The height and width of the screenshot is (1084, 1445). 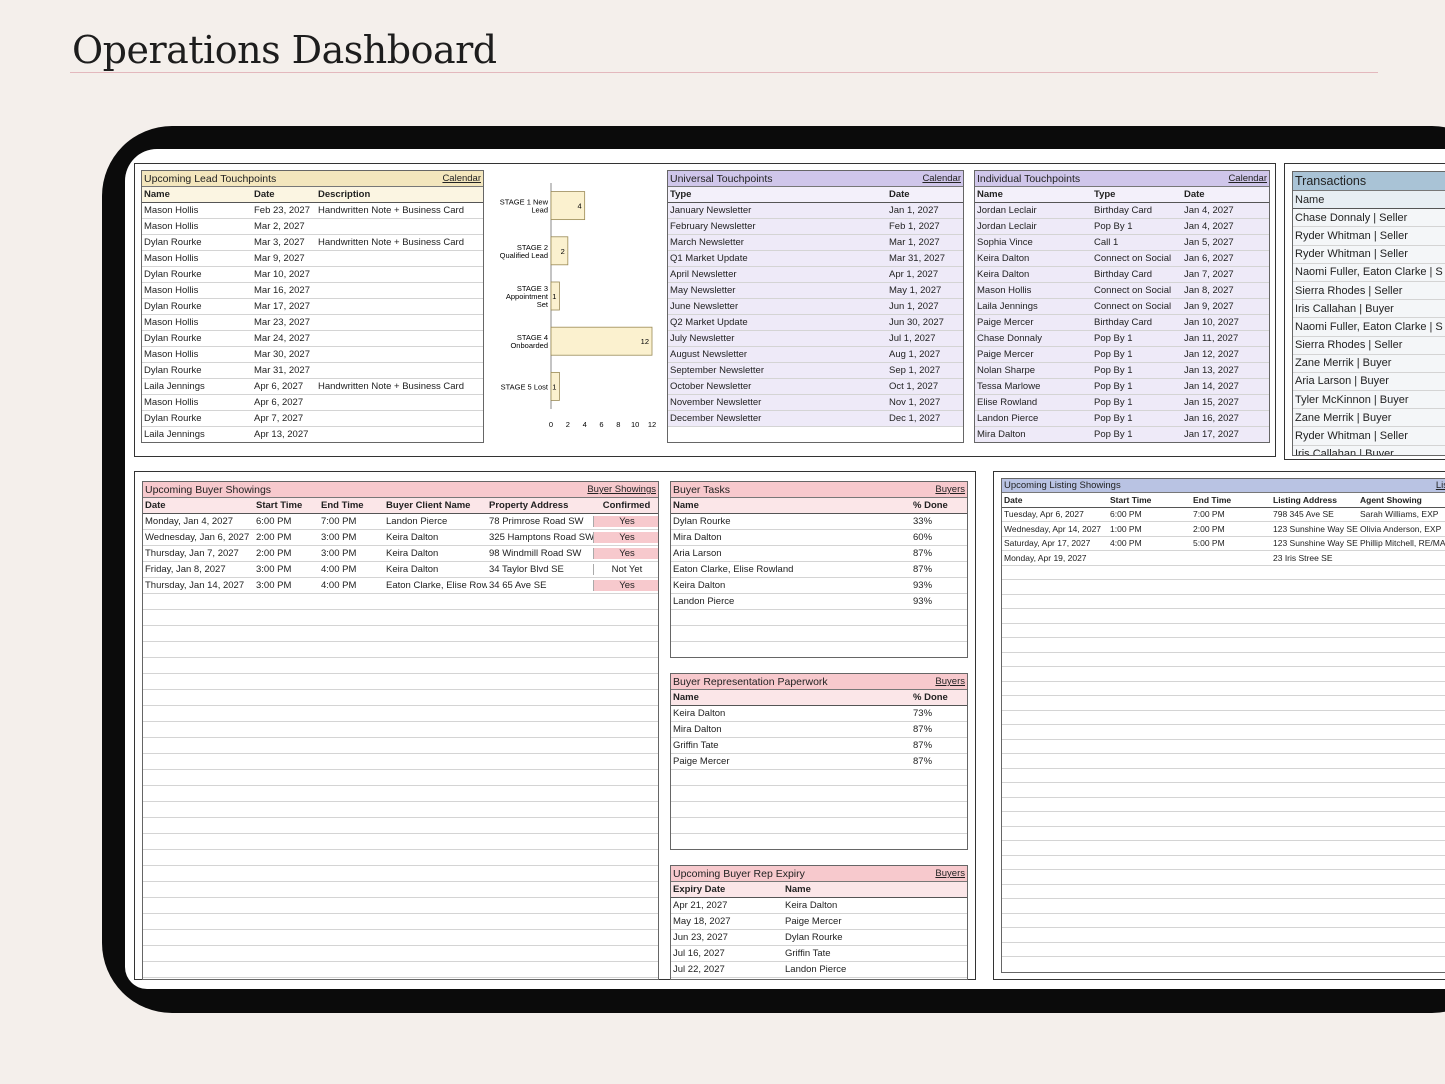 What do you see at coordinates (197, 537) in the screenshot?
I see `cell: Wednesday, Jan 6, 2027` at bounding box center [197, 537].